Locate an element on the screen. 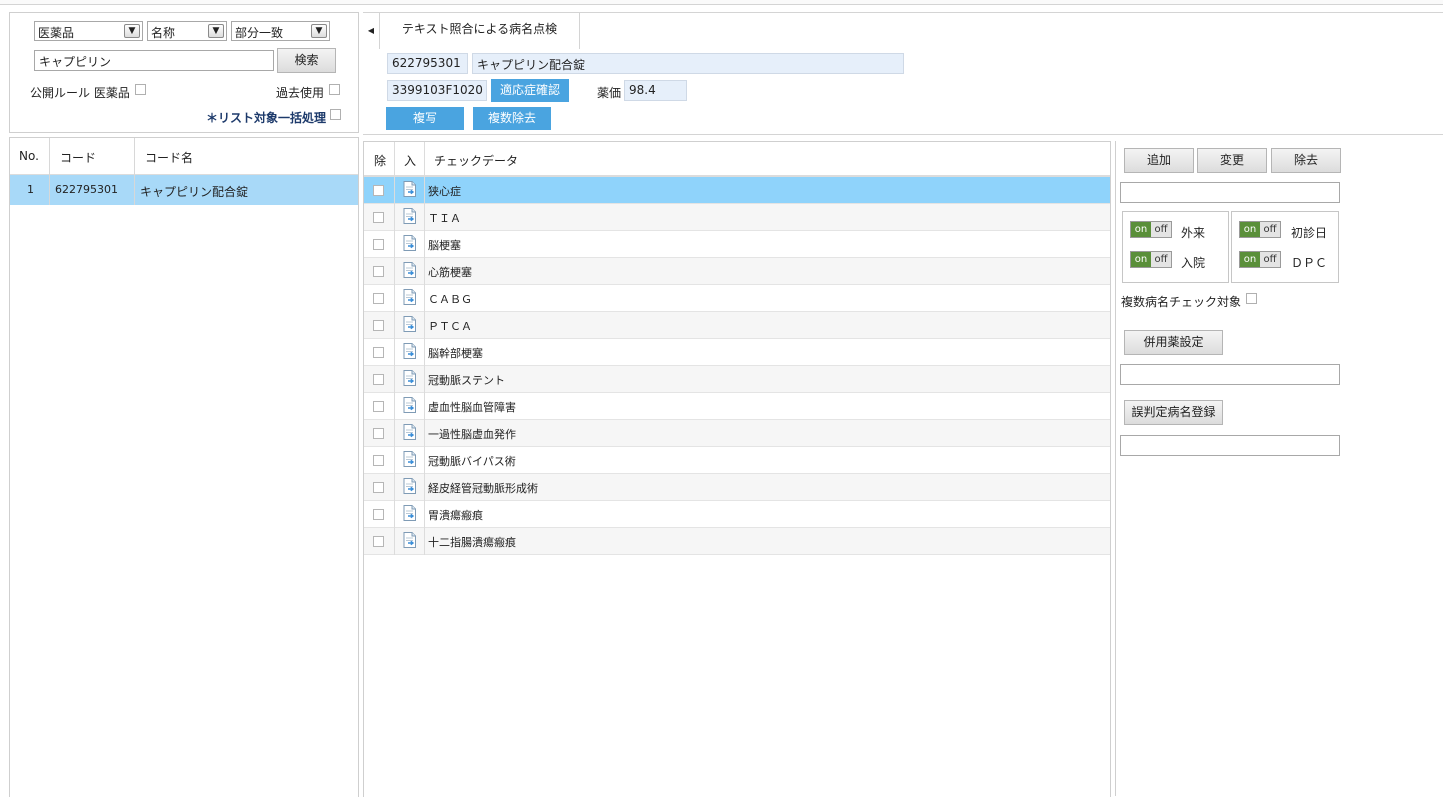  check-data-name: 脳幹部梗塞 is located at coordinates (455, 353).